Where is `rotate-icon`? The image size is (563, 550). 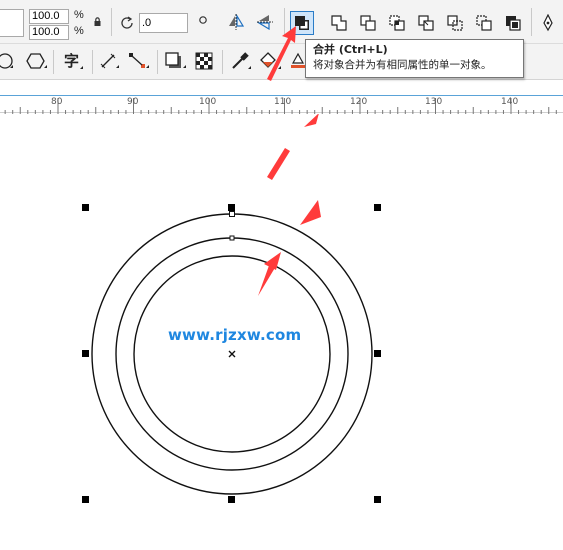
rotate-icon is located at coordinates (127, 23).